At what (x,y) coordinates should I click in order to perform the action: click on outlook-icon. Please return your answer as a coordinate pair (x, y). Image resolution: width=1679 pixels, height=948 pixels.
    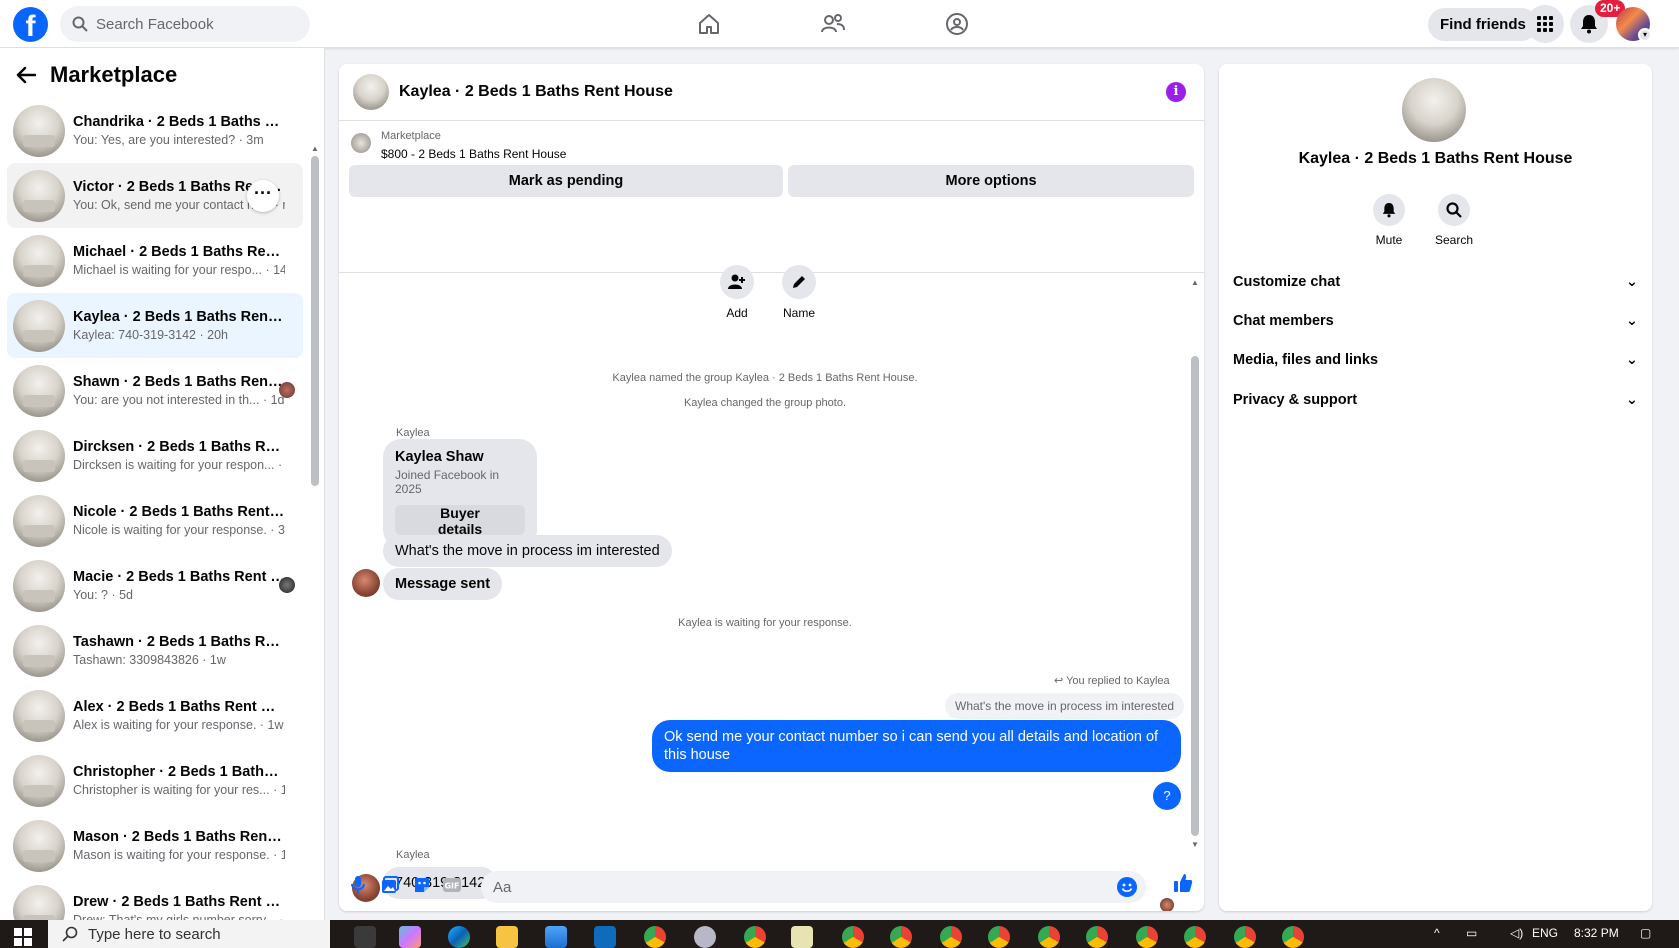
    Looking at the image, I should click on (605, 937).